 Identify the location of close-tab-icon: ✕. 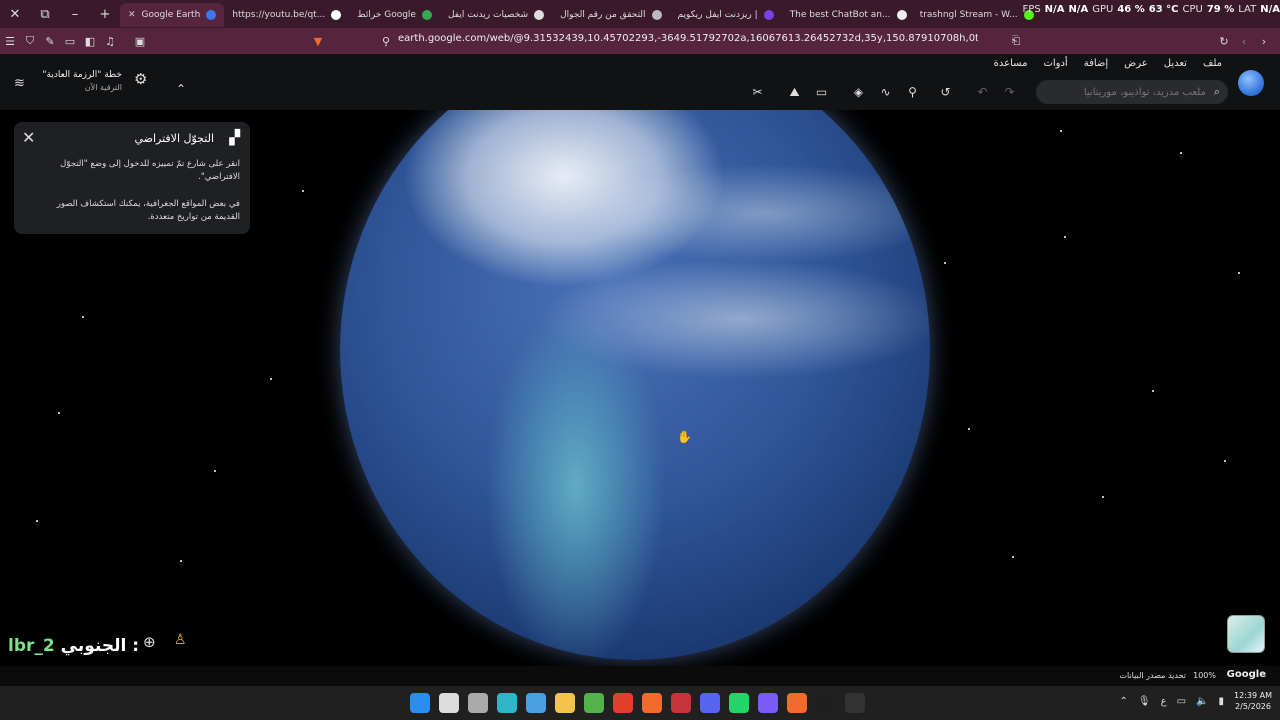
(132, 15).